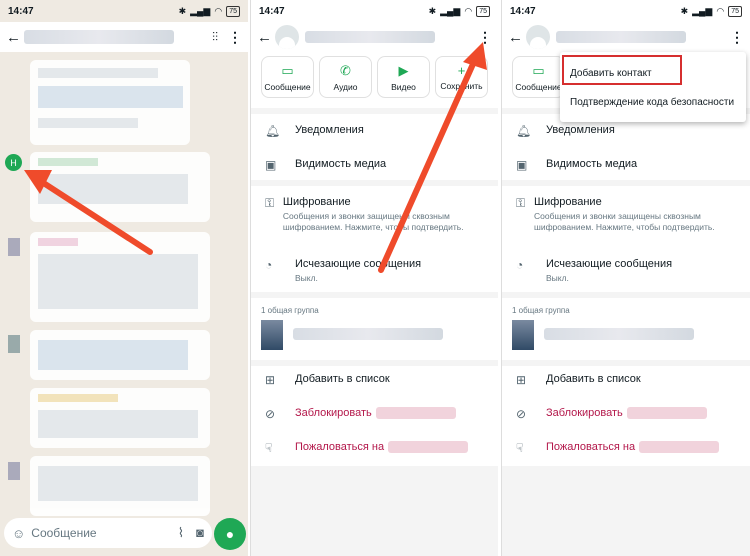 This screenshot has width=750, height=556. I want to click on mic-icon: ●, so click(230, 534).